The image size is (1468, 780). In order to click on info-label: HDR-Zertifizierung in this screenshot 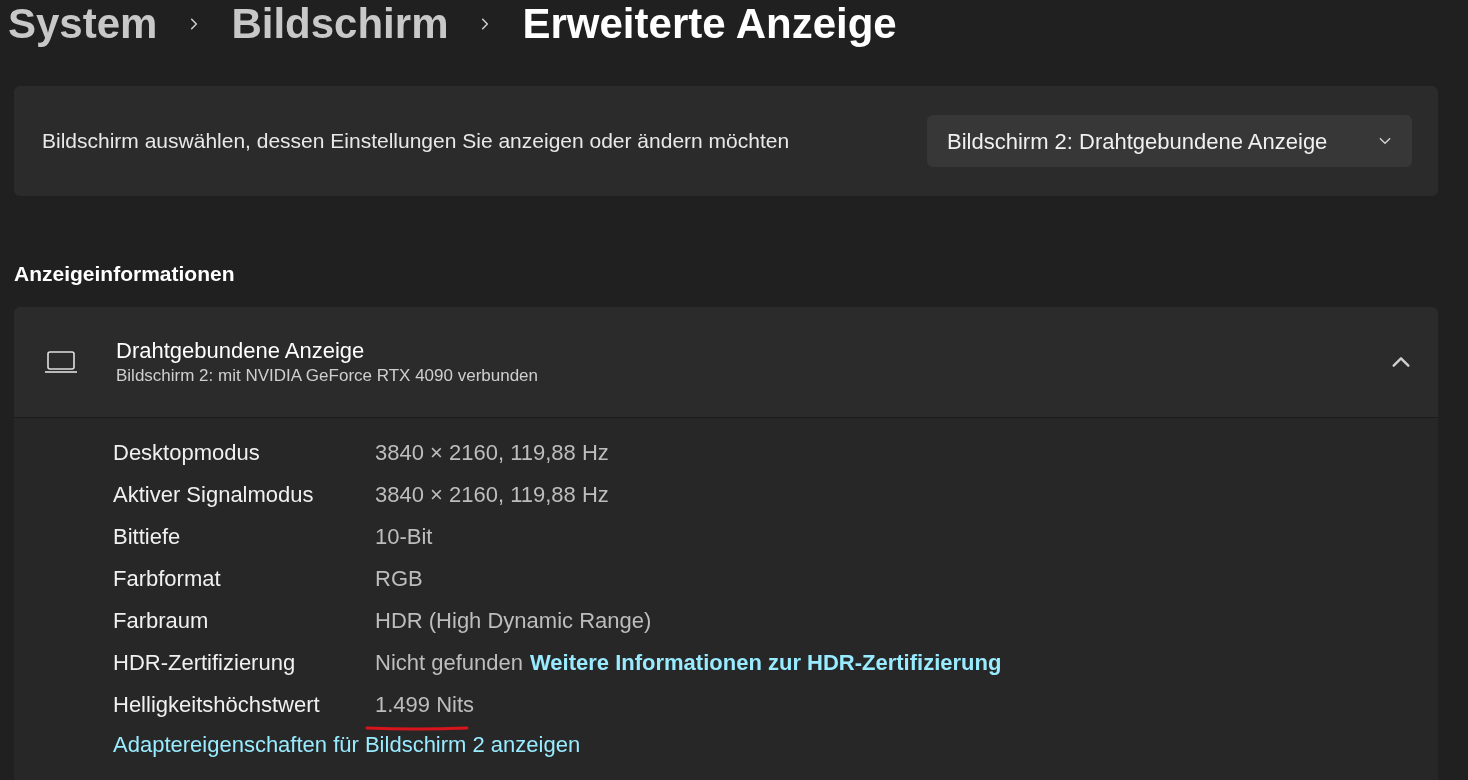, I will do `click(205, 663)`.